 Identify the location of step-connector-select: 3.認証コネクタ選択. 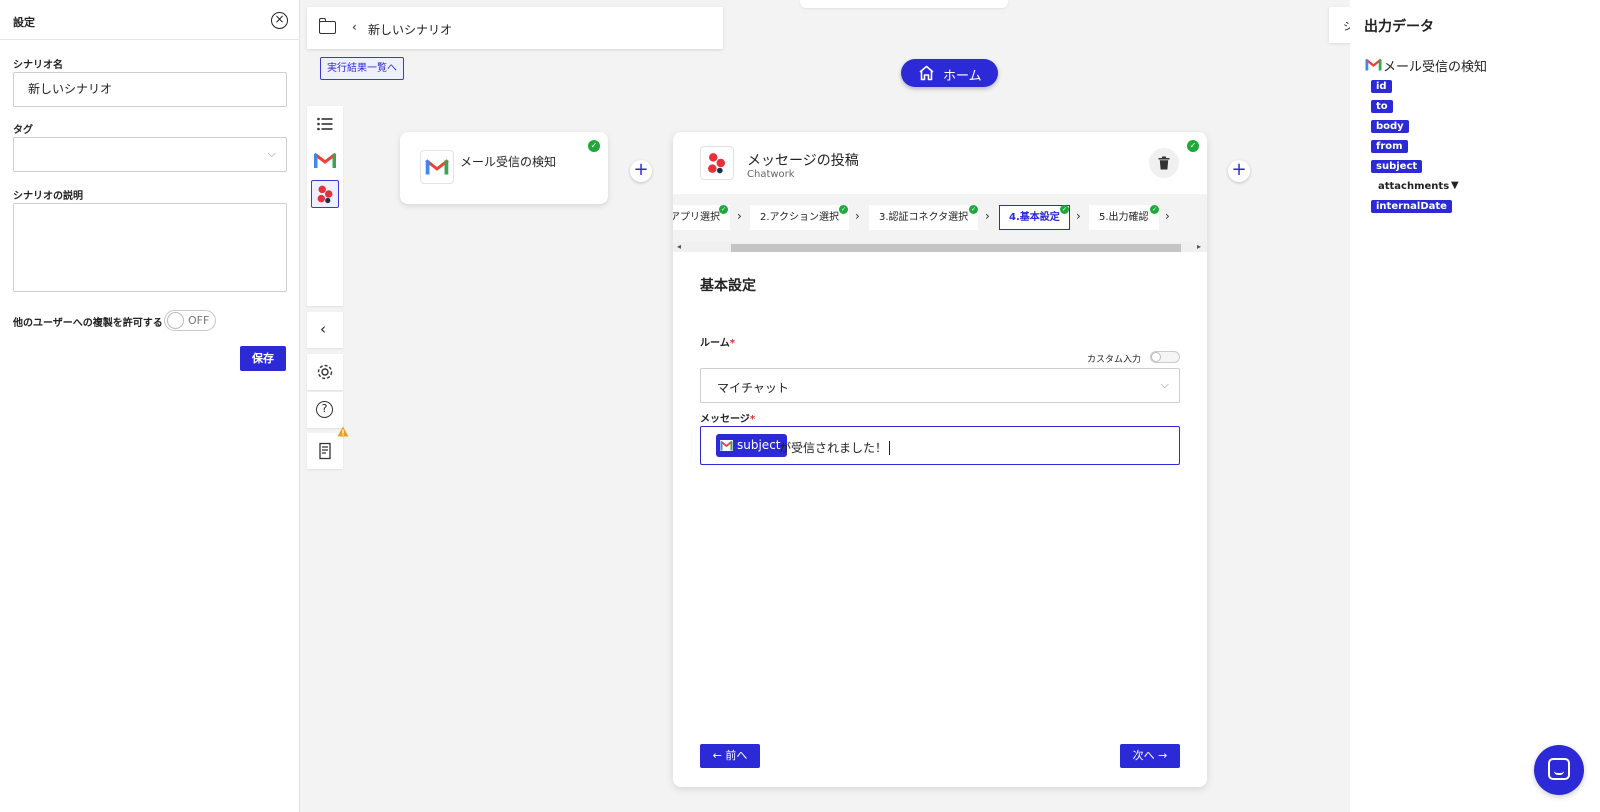
(924, 217).